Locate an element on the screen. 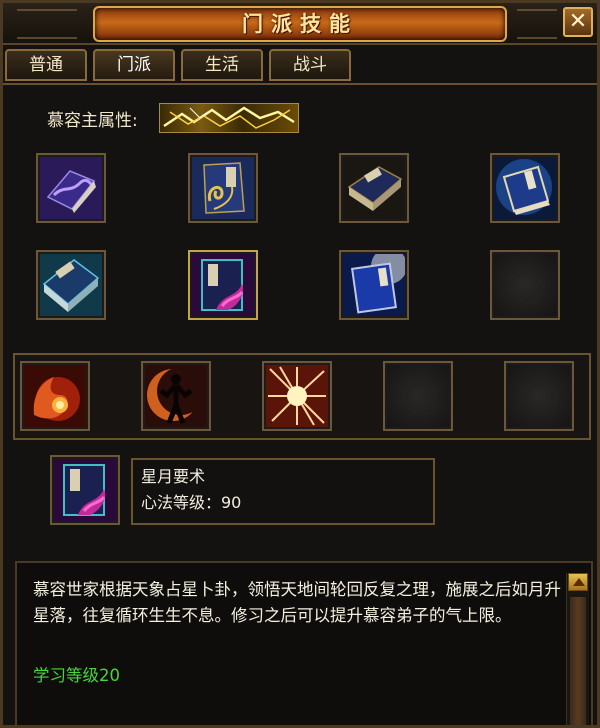 The width and height of the screenshot is (600, 728). scrollbar is located at coordinates (577, 649).